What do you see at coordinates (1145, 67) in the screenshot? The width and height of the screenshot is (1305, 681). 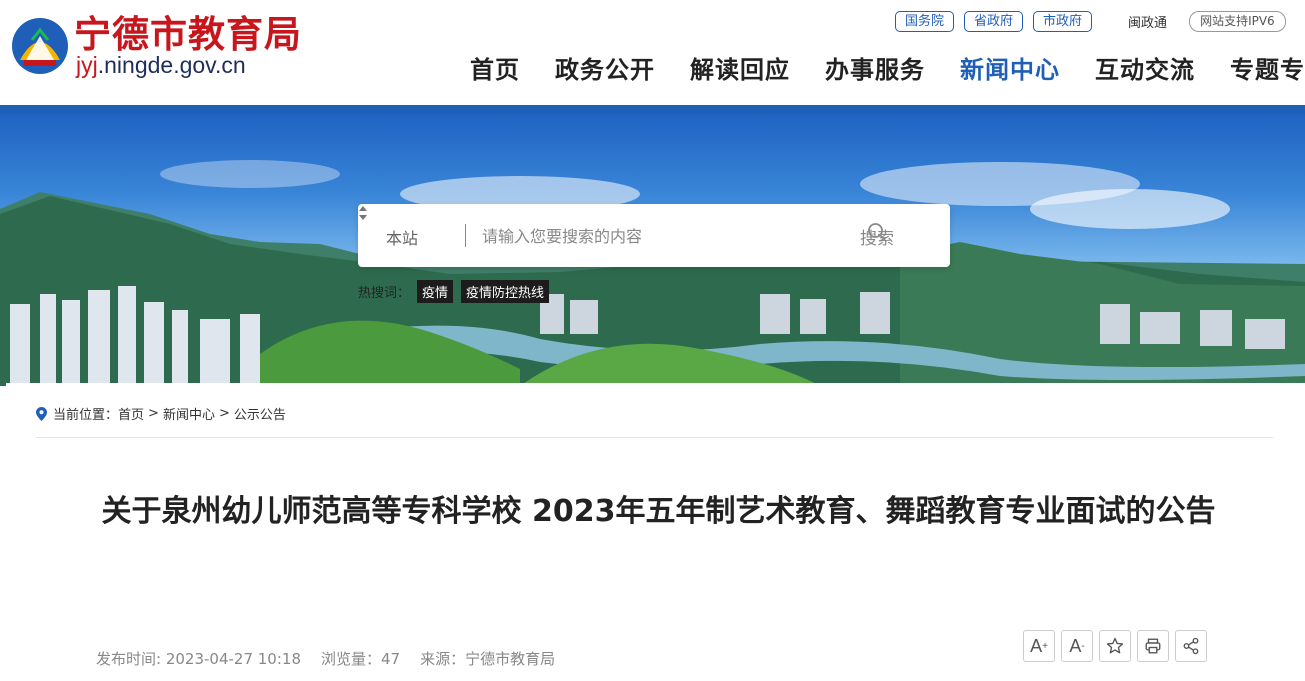 I see `nav-interaction: 互动交流` at bounding box center [1145, 67].